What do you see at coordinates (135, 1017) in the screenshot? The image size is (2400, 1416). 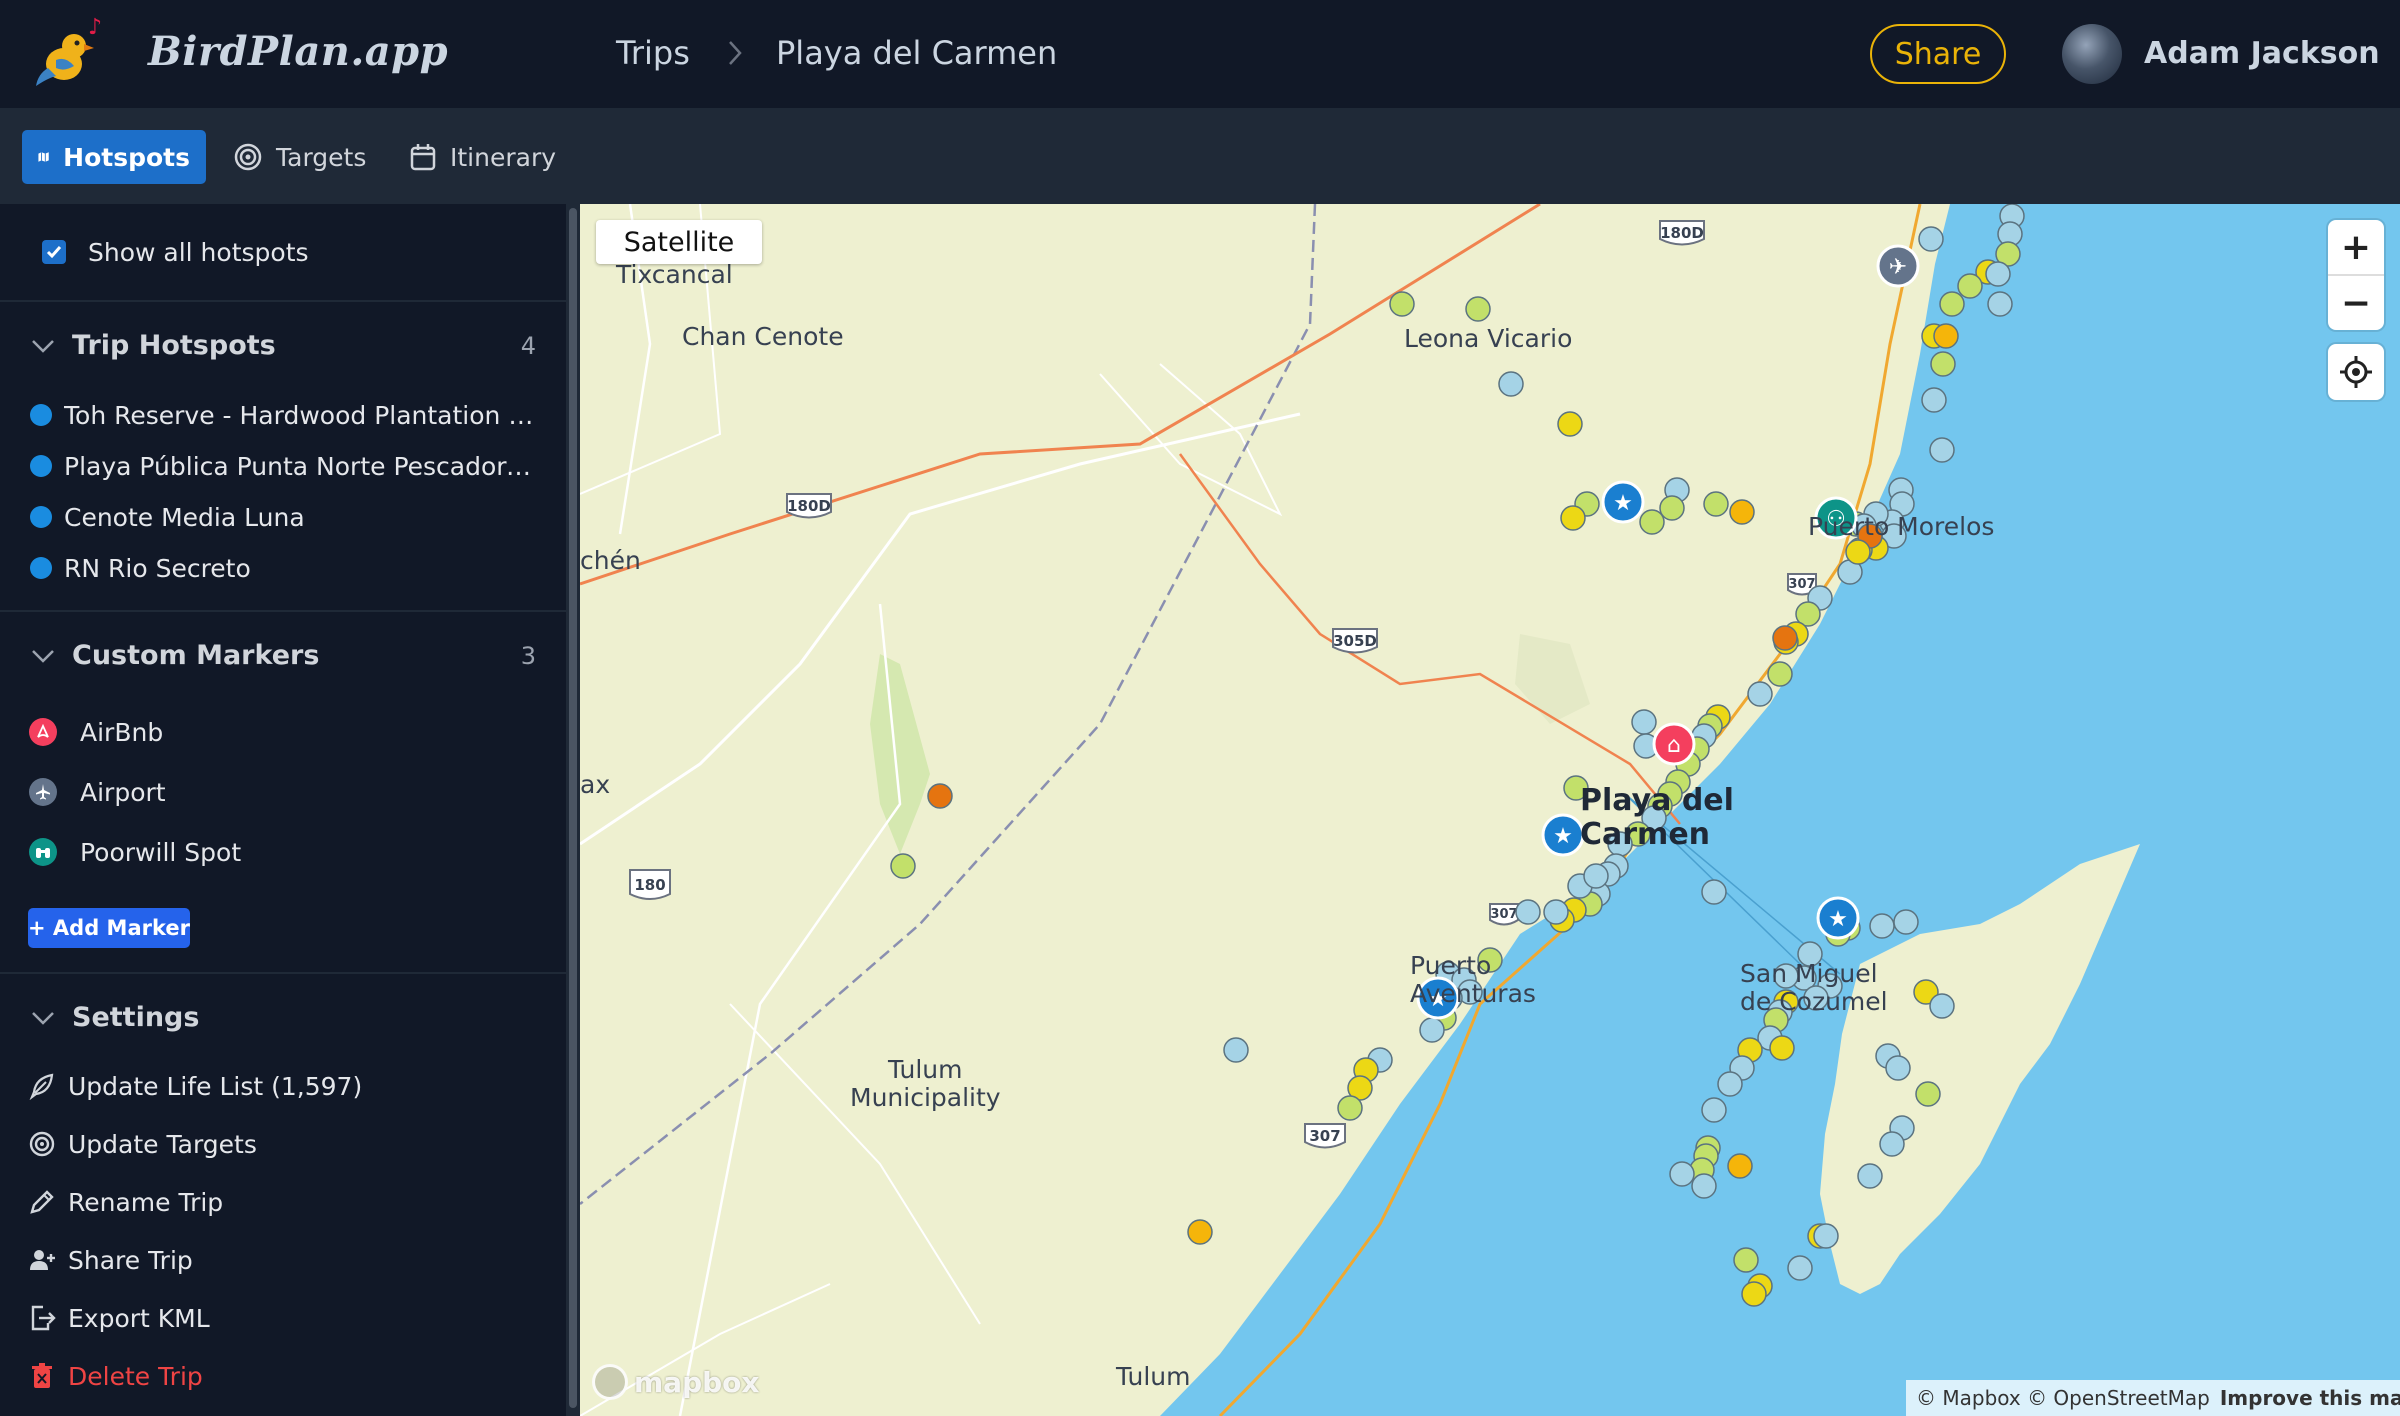 I see `settings-title: Settings` at bounding box center [135, 1017].